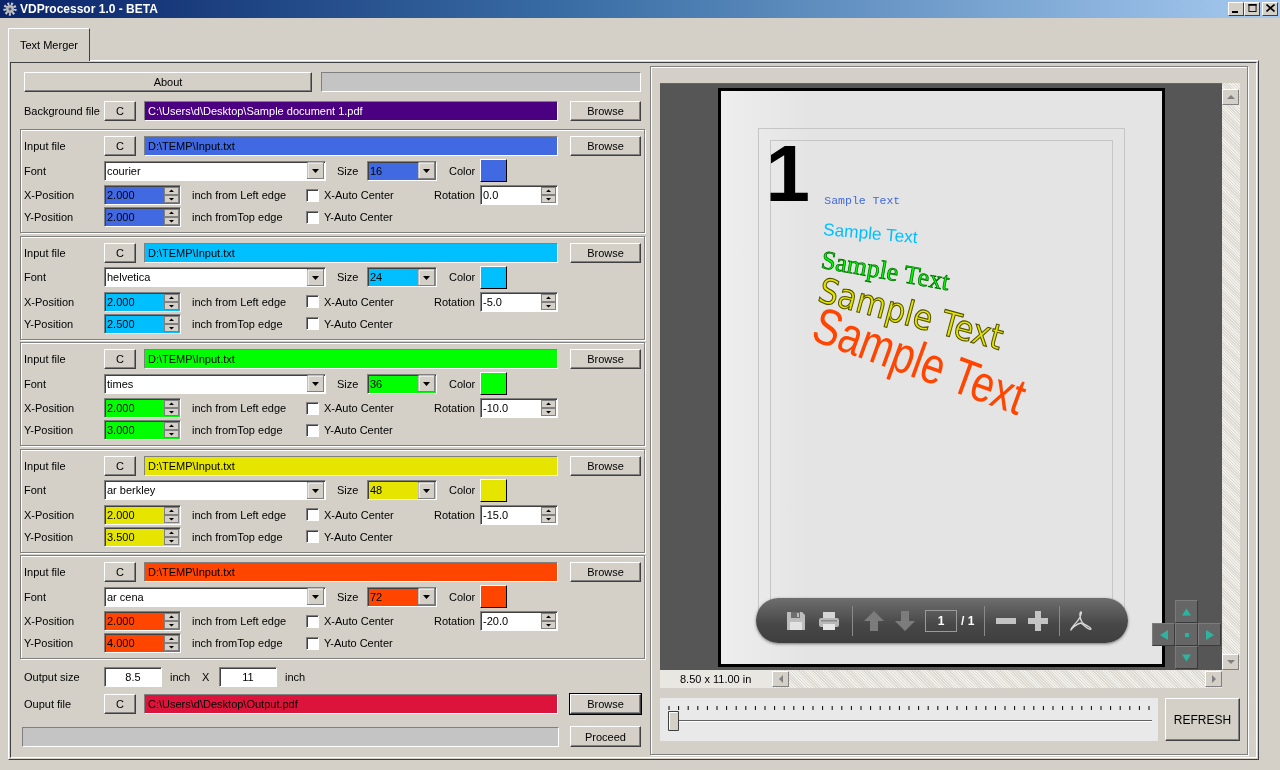  Describe the element at coordinates (829, 620) in the screenshot. I see `print-icon` at that location.